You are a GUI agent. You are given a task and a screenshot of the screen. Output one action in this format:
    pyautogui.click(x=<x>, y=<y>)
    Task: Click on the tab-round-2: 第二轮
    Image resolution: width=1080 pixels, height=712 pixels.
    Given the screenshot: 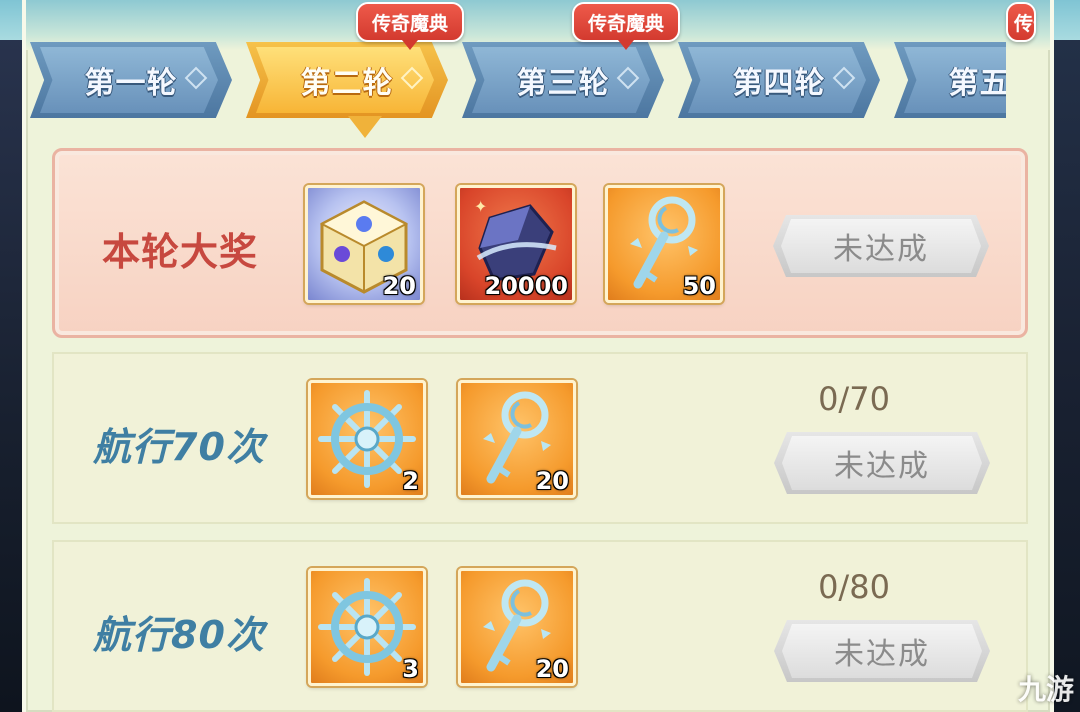 What is the action you would take?
    pyautogui.click(x=347, y=80)
    